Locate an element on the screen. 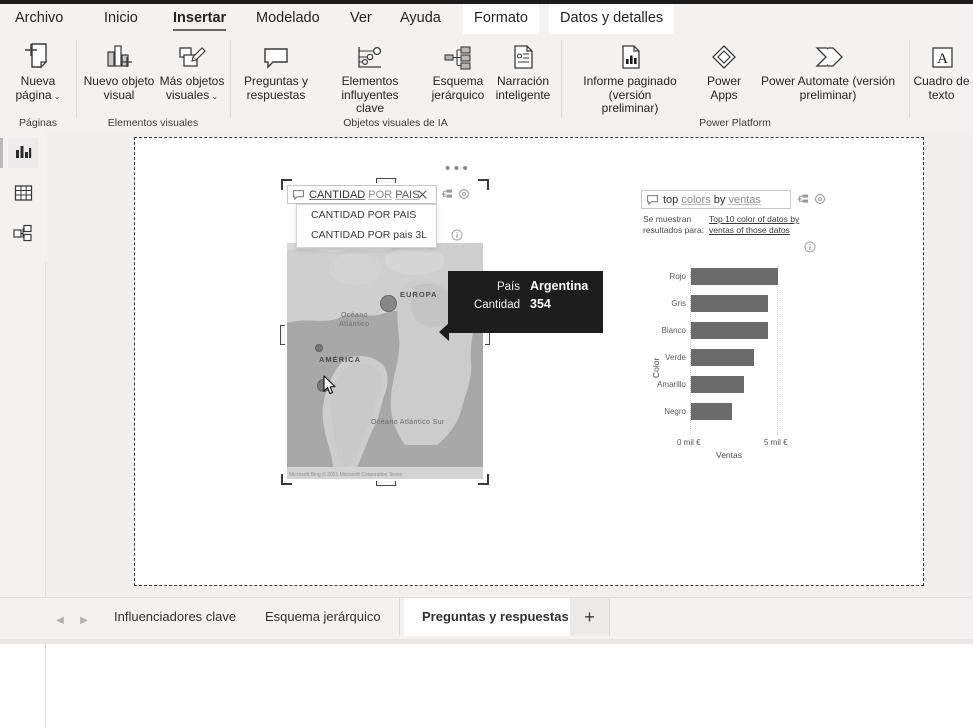  new-visual-label: Nuevo objeto visual is located at coordinates (119, 88).